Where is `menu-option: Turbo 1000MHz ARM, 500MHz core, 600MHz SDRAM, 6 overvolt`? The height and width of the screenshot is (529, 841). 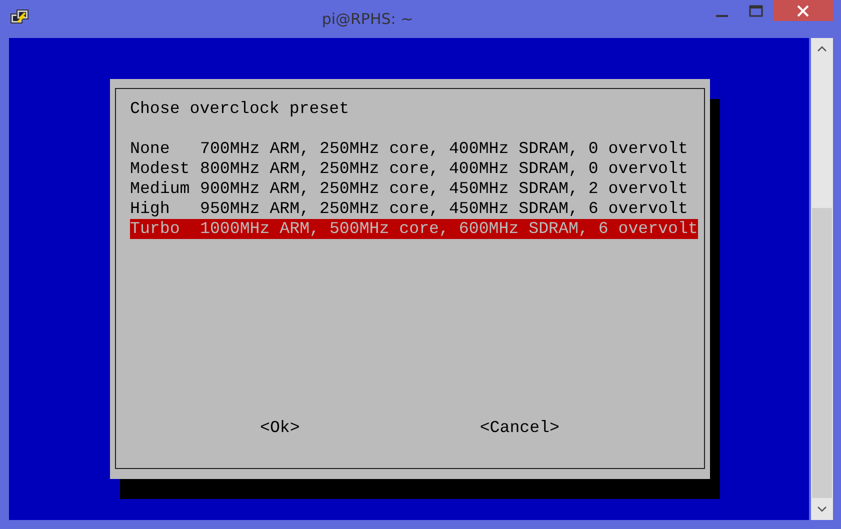 menu-option: Turbo 1000MHz ARM, 500MHz core, 600MHz SDRAM, 6 overvolt is located at coordinates (414, 229).